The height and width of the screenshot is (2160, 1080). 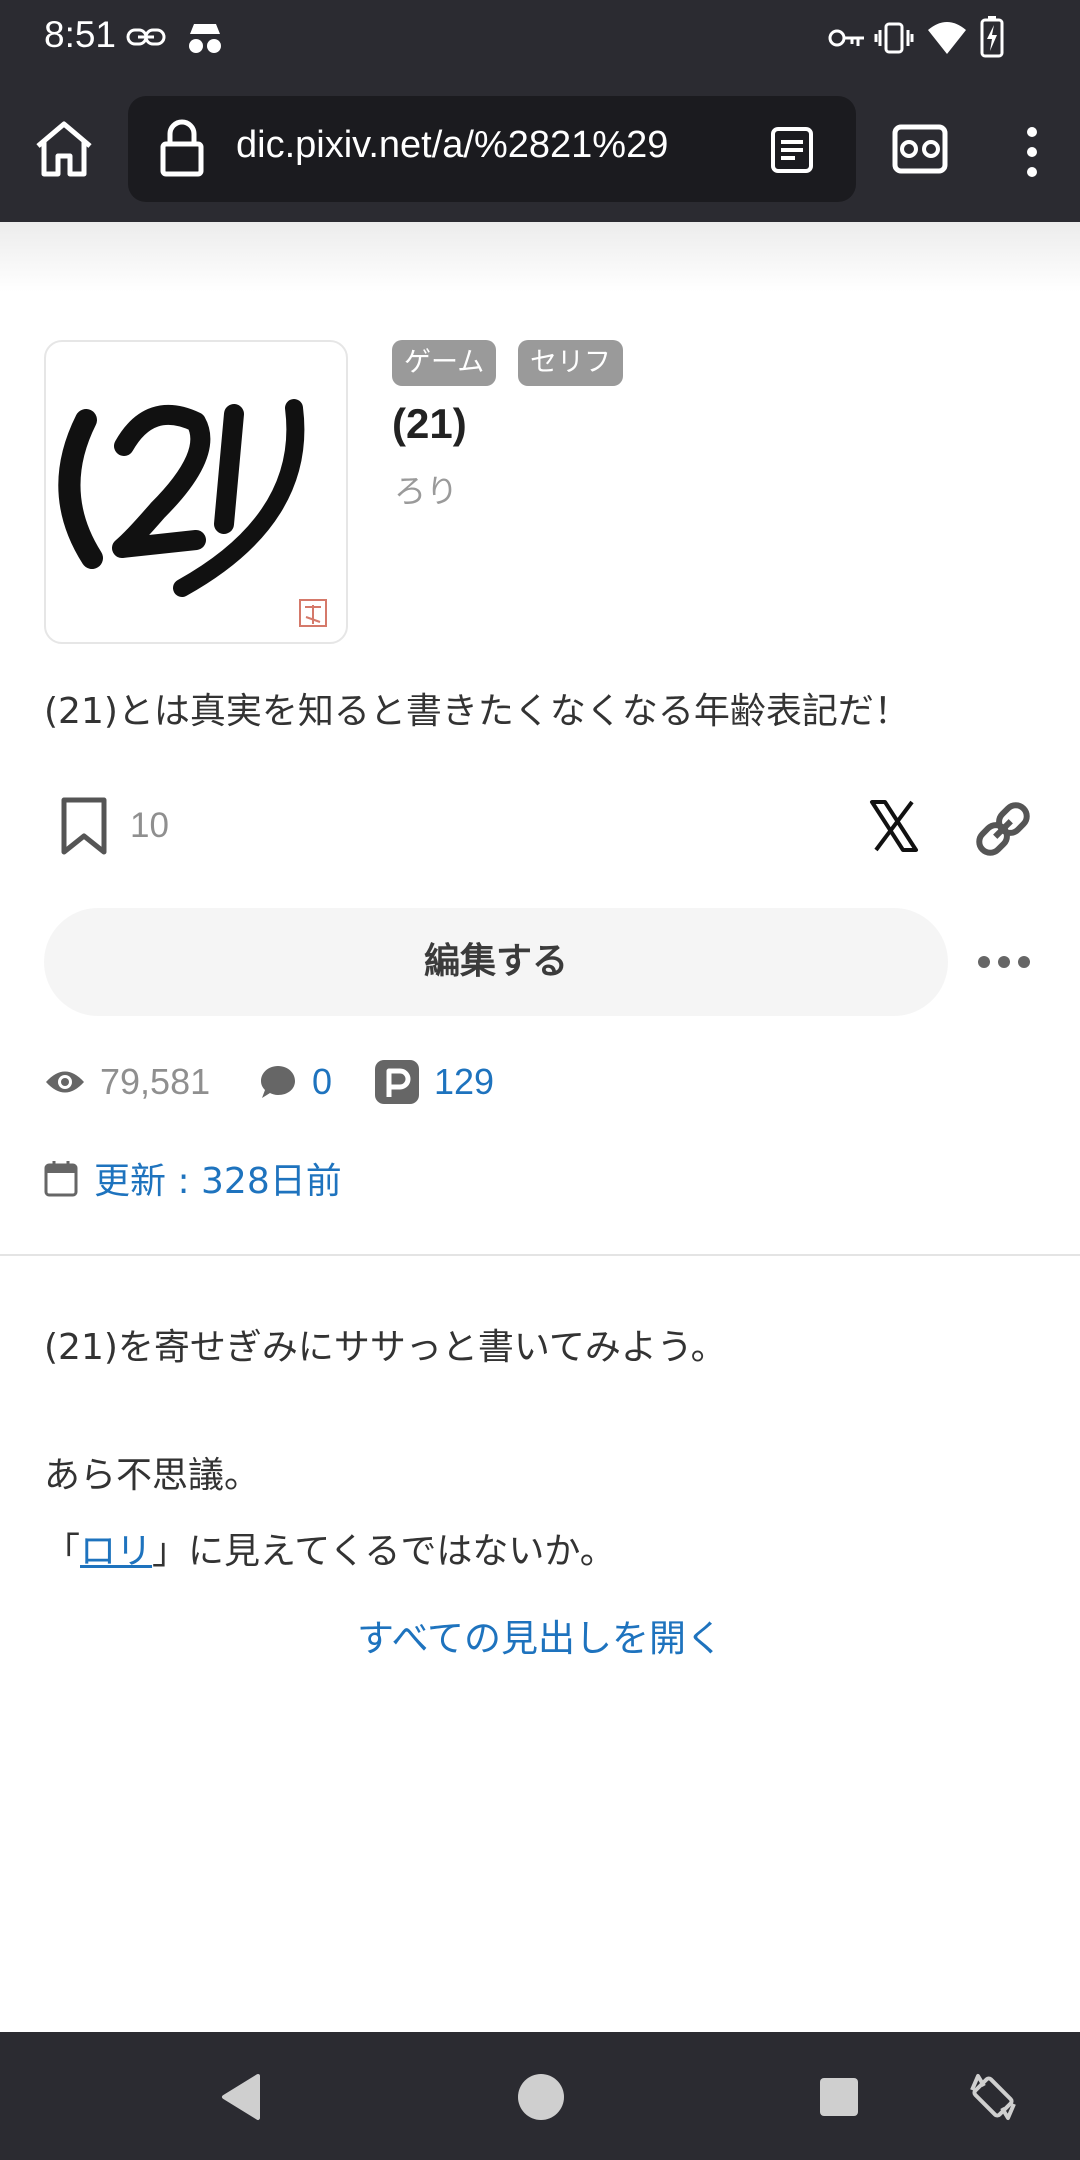 I want to click on battery-charging-icon, so click(x=992, y=37).